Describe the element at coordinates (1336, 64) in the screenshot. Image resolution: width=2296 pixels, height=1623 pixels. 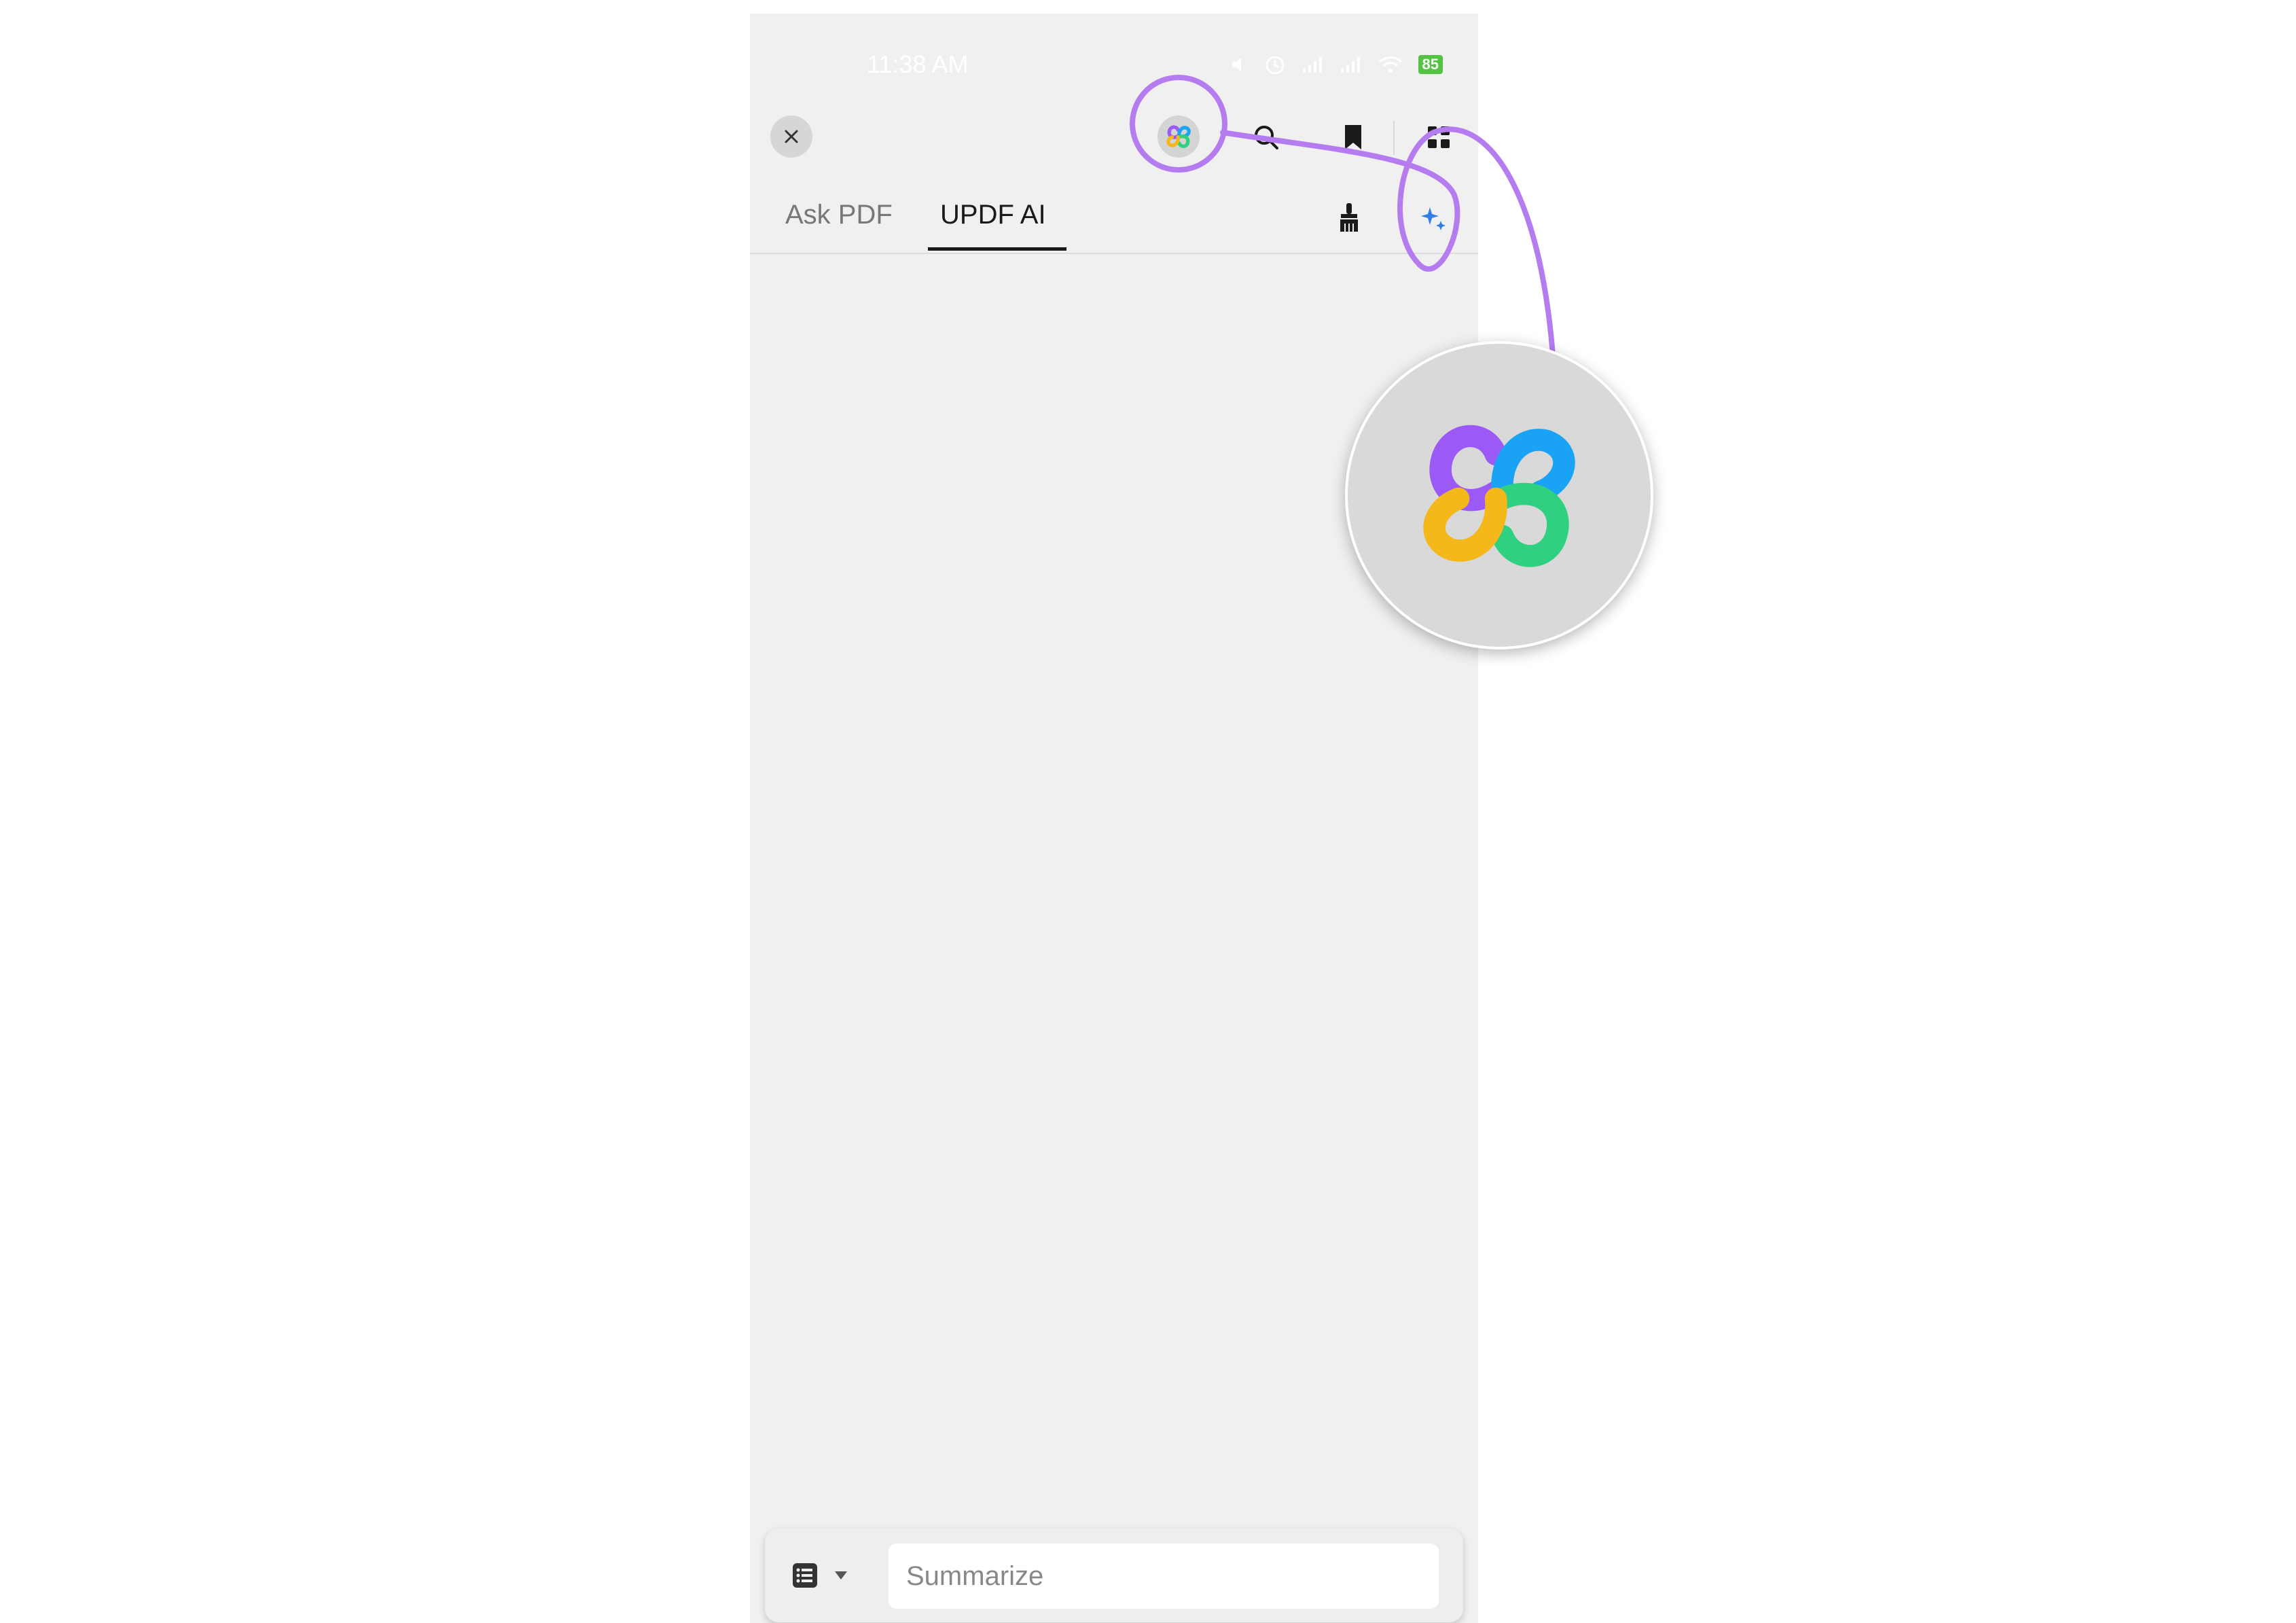
I see `status-icons: 85` at that location.